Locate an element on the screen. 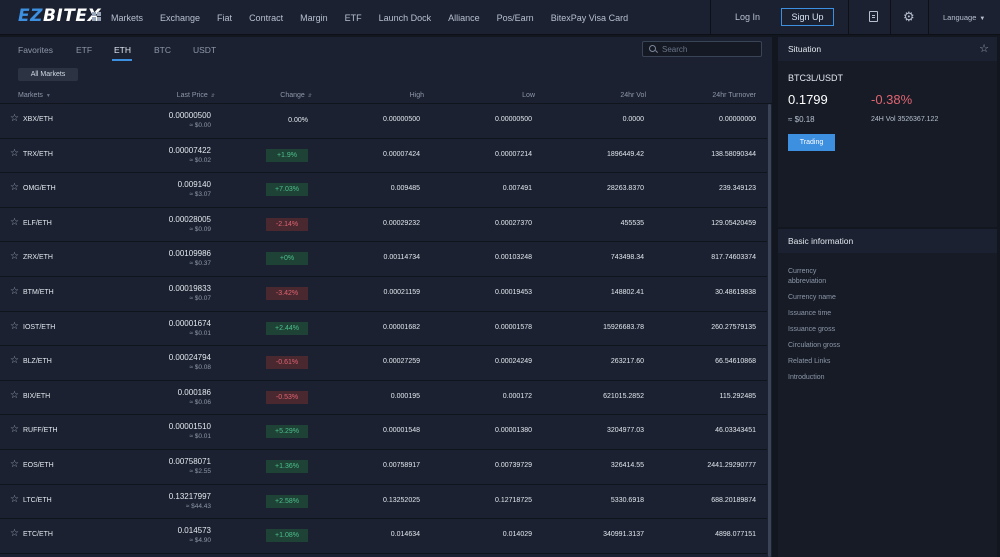 Image resolution: width=1000 pixels, height=557 pixels. low-price: 0.00007214 is located at coordinates (513, 154).